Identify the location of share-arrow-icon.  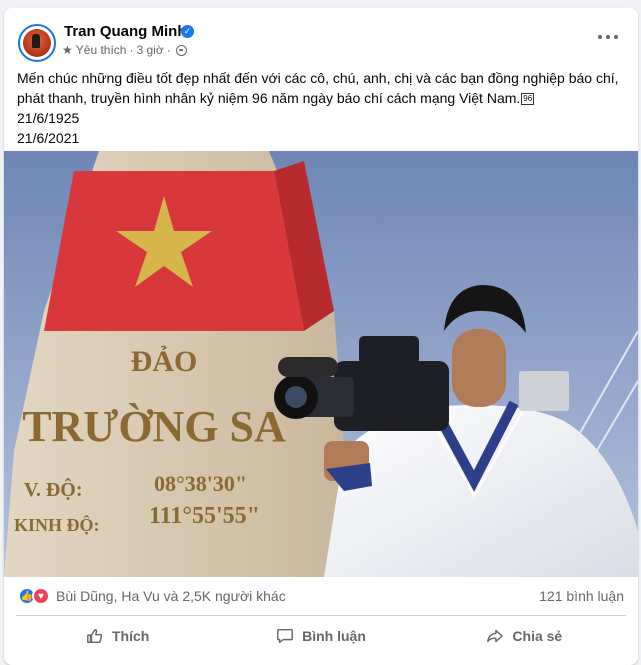
(495, 636).